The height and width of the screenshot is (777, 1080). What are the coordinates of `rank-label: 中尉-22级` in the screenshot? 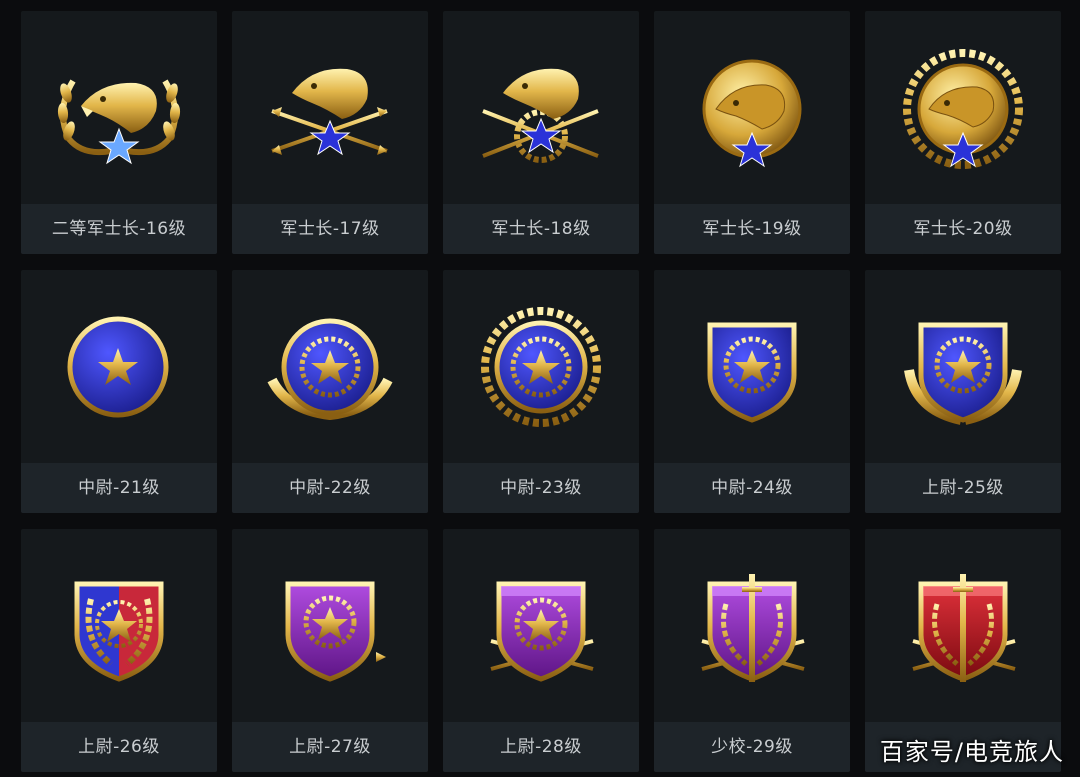 It's located at (330, 488).